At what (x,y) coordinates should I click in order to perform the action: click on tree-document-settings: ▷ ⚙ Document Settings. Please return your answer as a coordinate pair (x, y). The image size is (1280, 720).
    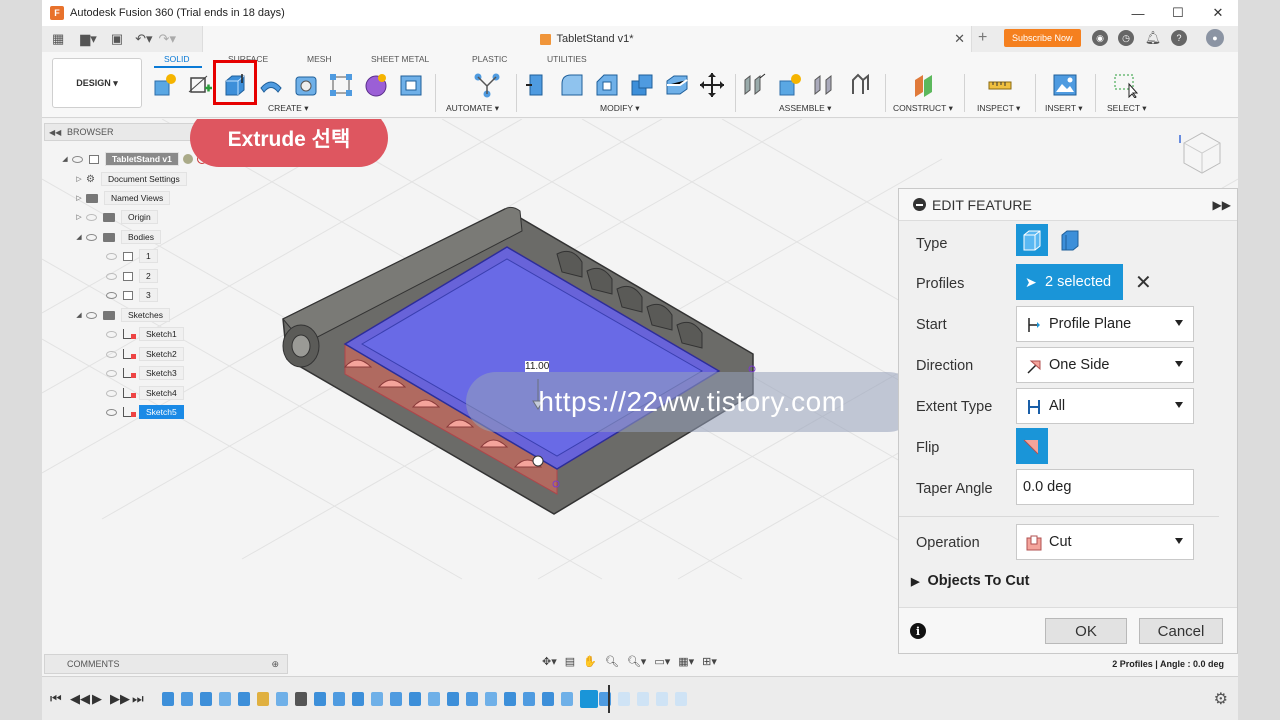
    Looking at the image, I should click on (129, 179).